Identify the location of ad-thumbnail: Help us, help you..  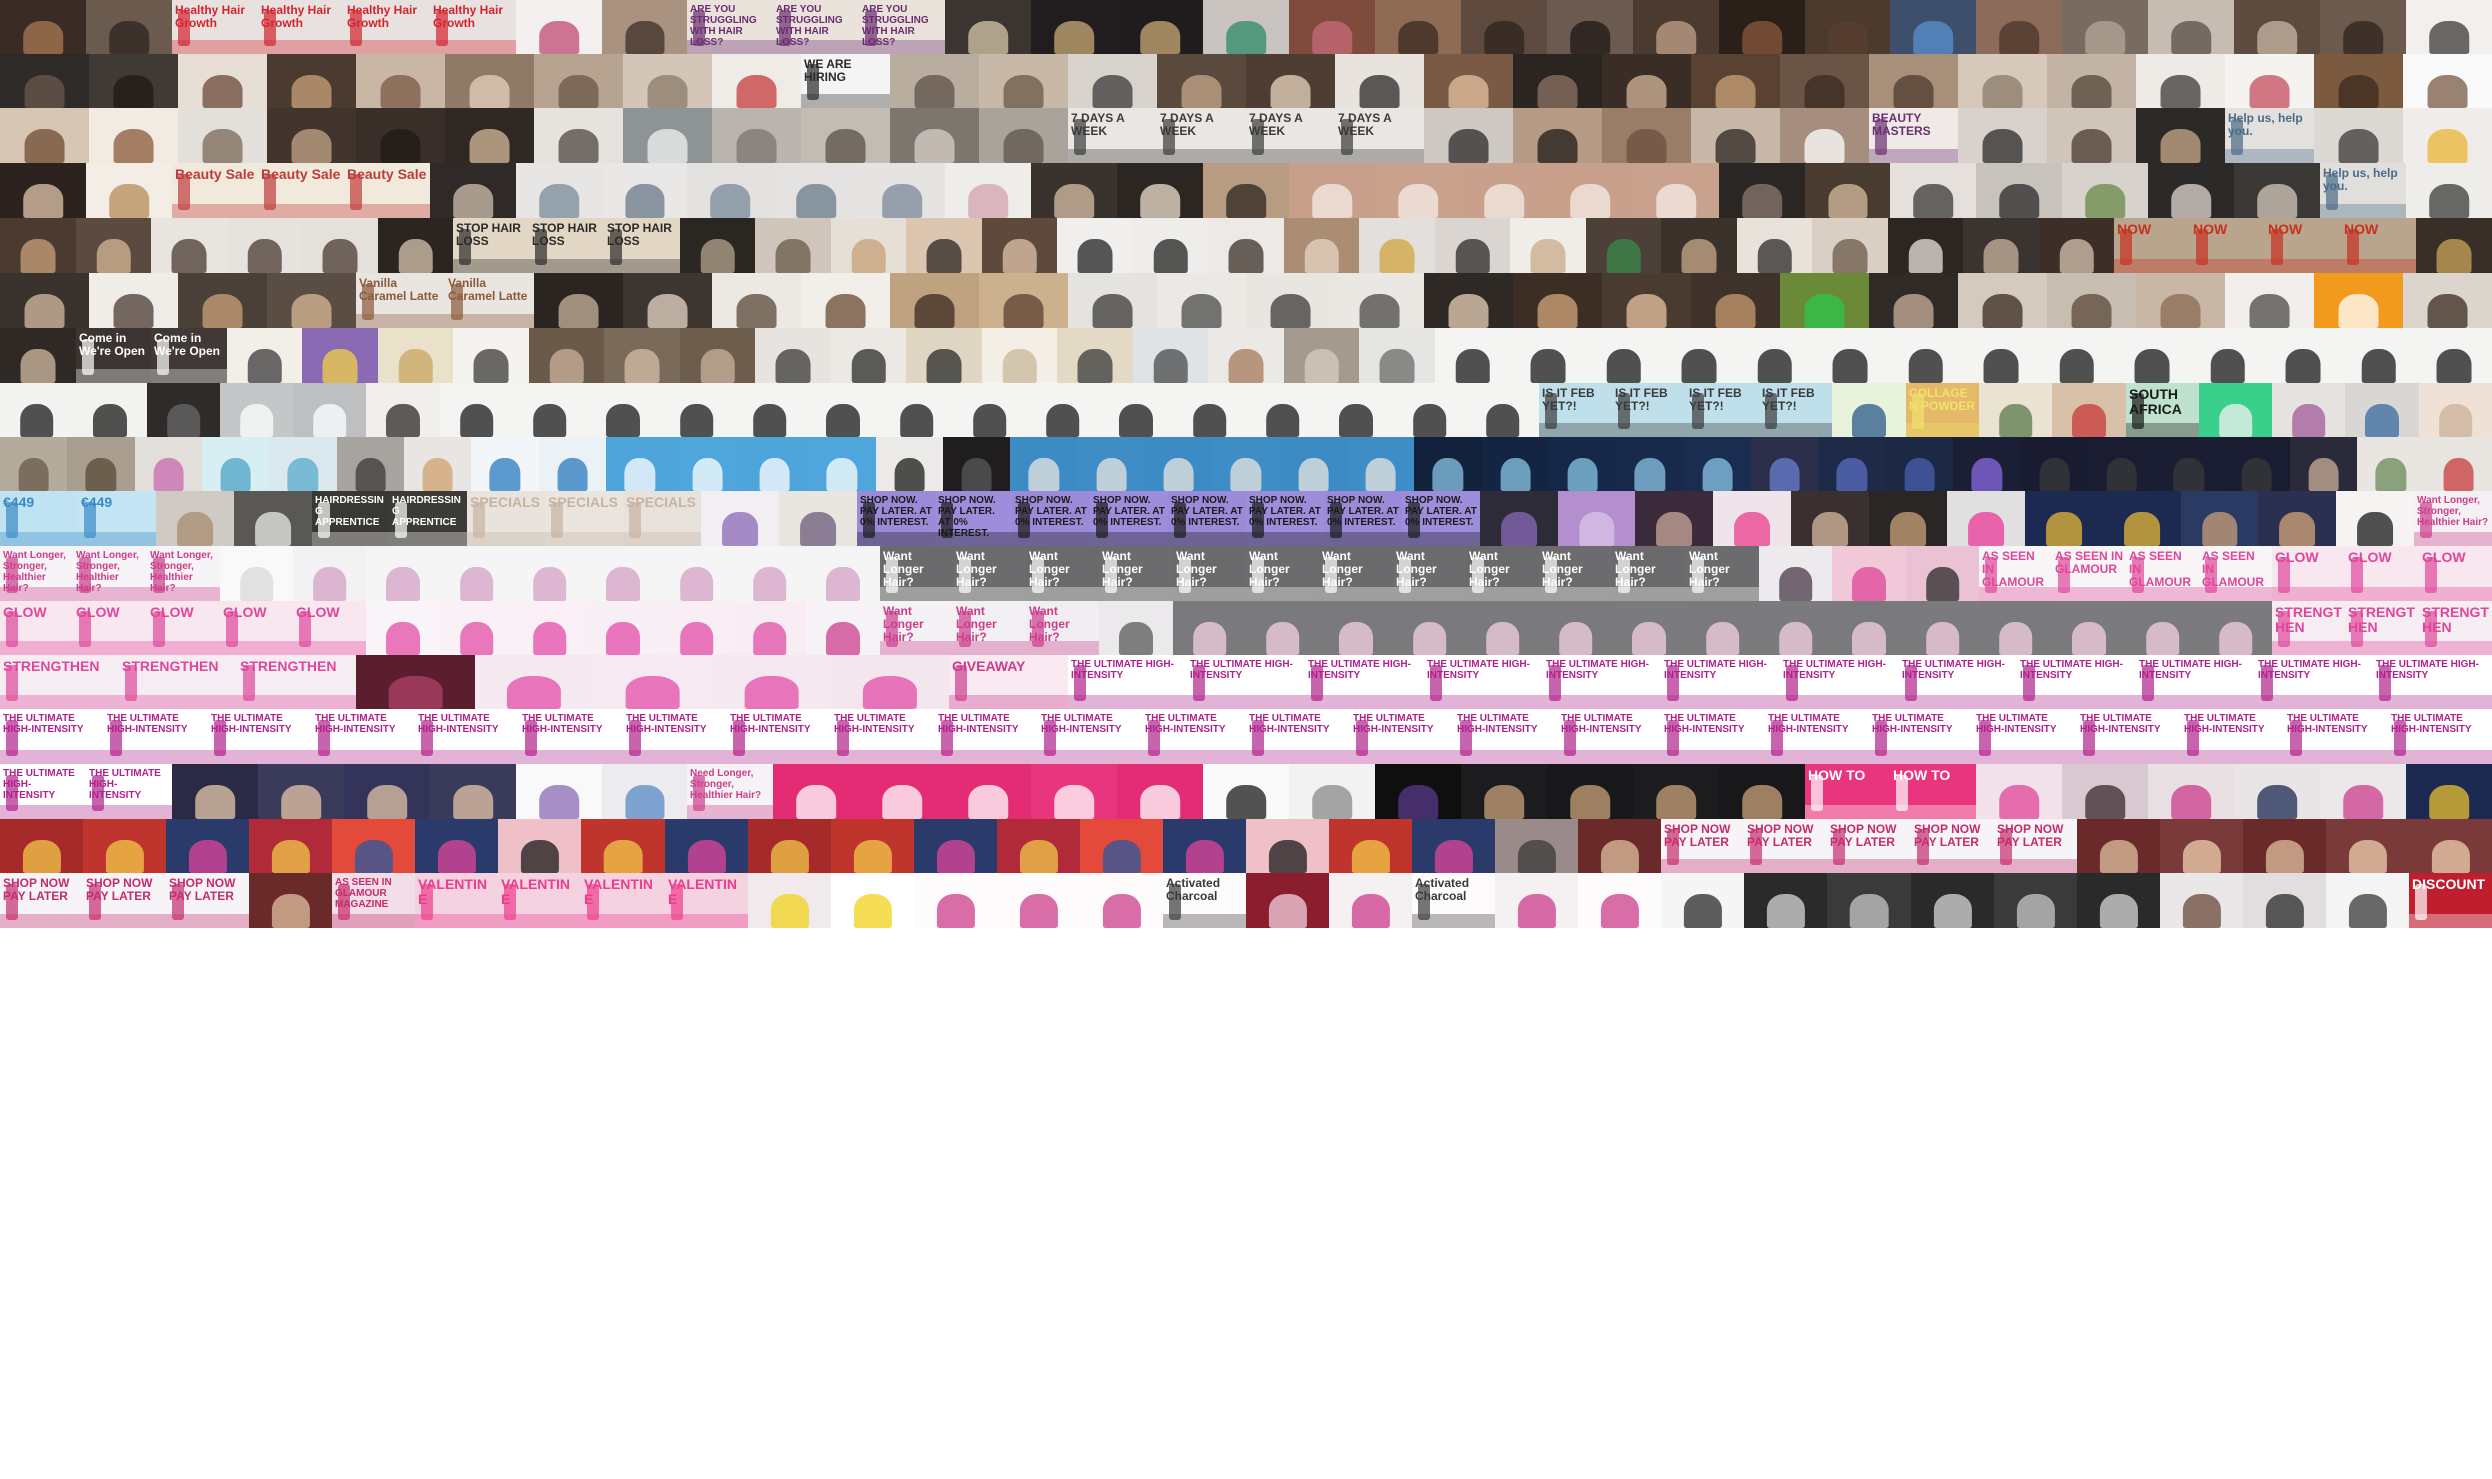
(2269, 135).